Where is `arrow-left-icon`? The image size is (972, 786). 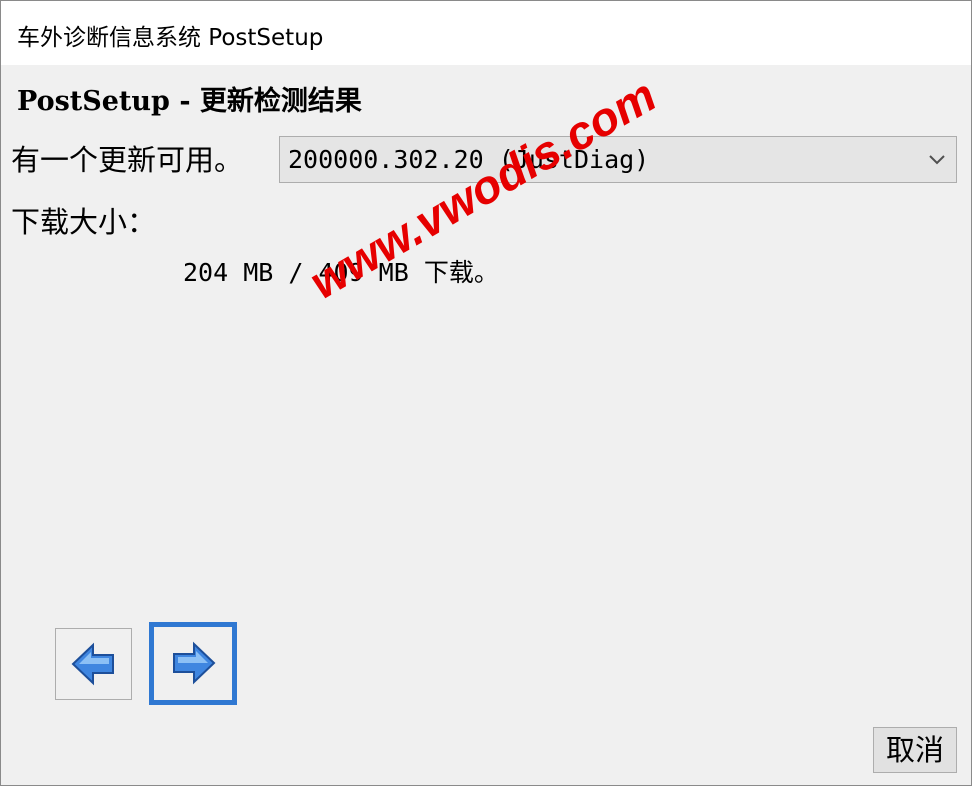 arrow-left-icon is located at coordinates (92, 664).